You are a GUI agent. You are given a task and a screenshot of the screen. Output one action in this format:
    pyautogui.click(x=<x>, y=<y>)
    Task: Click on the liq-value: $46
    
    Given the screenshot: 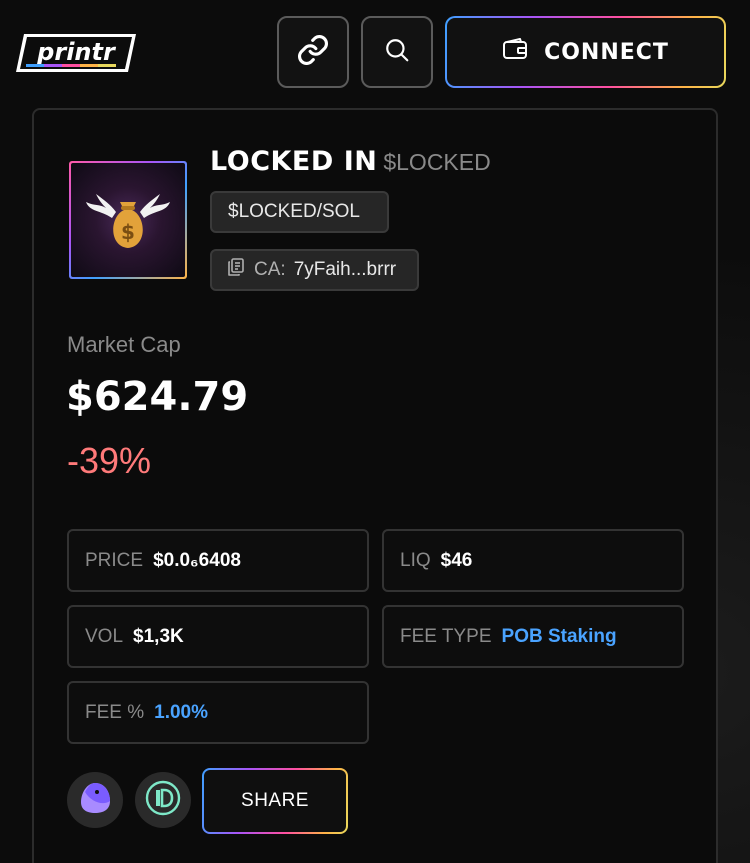 What is the action you would take?
    pyautogui.click(x=456, y=560)
    